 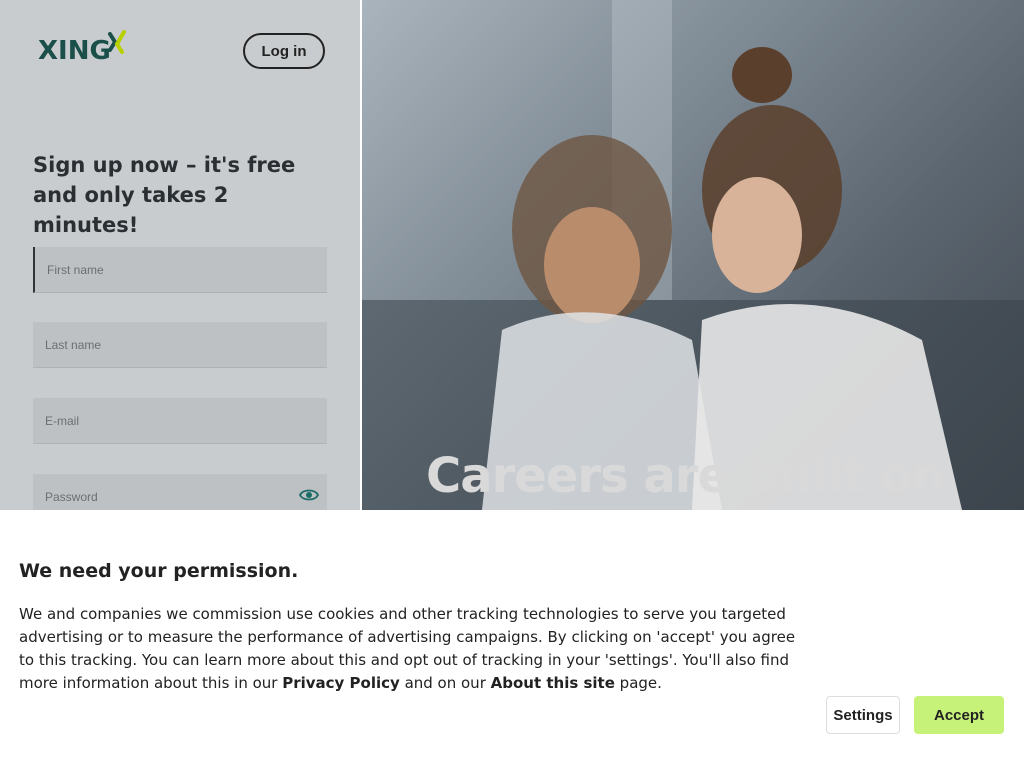 I want to click on xing-logo: XING, so click(x=82, y=50).